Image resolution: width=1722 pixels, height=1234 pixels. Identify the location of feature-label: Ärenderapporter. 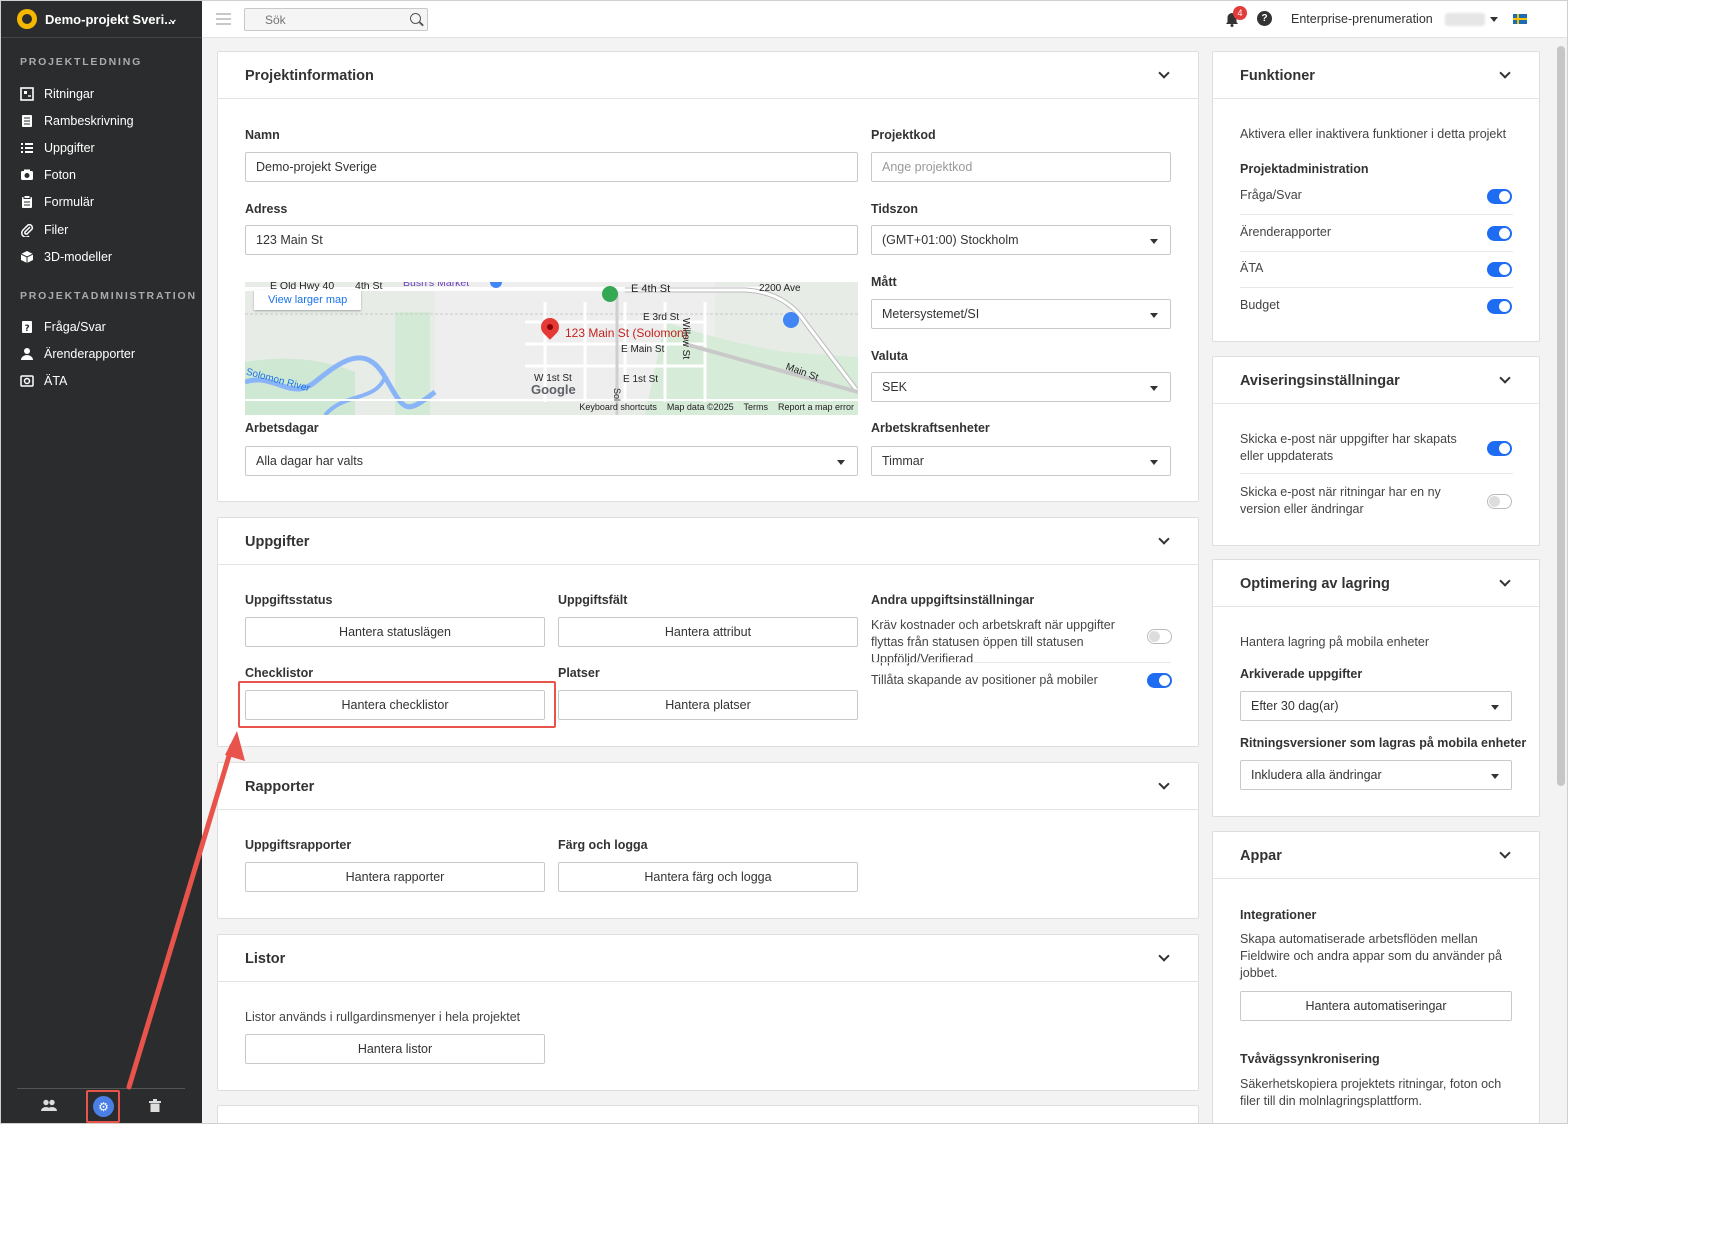
(1286, 232).